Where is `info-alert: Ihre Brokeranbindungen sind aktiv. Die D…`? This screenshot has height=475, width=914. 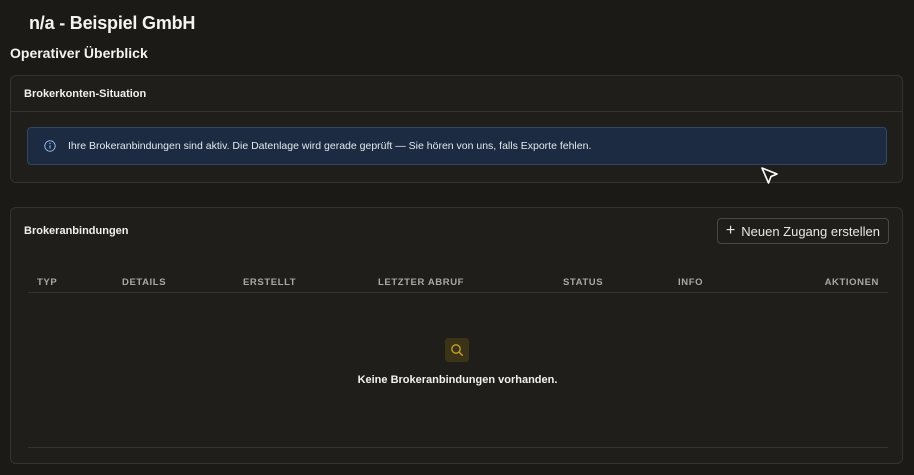
info-alert: Ihre Brokeranbindungen sind aktiv. Die D… is located at coordinates (457, 146).